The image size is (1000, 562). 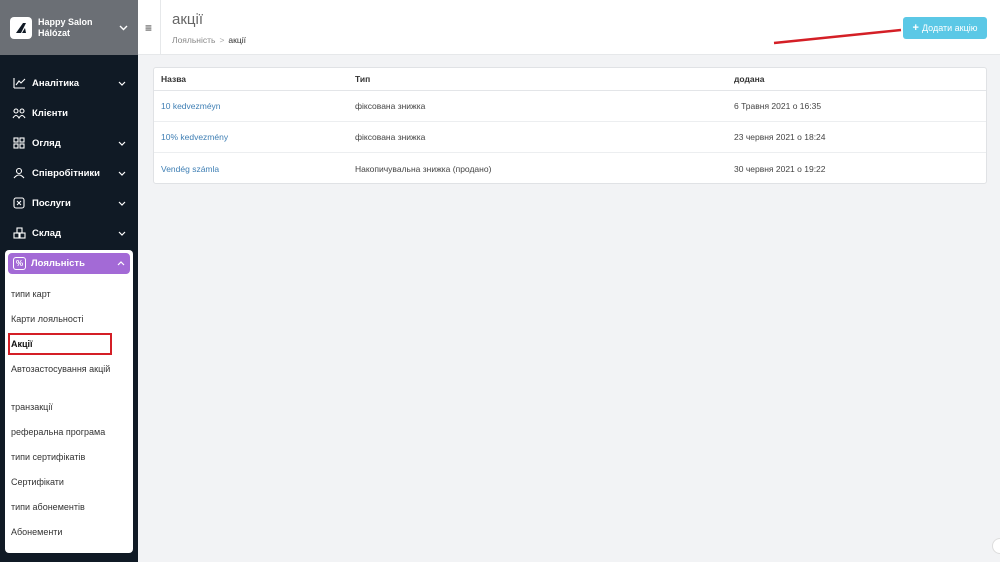 I want to click on promotion-type: Накопичувальна знижка (продано), so click(x=423, y=168).